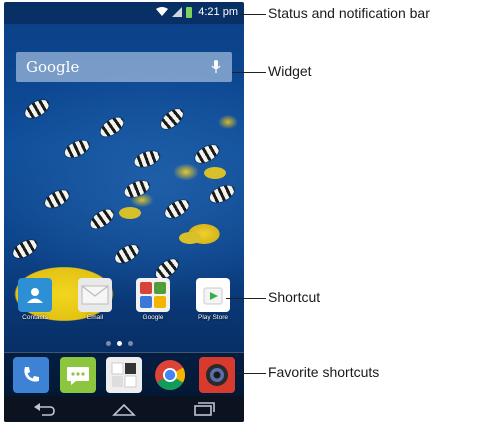 The image size is (485, 424). Describe the element at coordinates (124, 13) in the screenshot. I see `status-bar: 4:21 pm` at that location.